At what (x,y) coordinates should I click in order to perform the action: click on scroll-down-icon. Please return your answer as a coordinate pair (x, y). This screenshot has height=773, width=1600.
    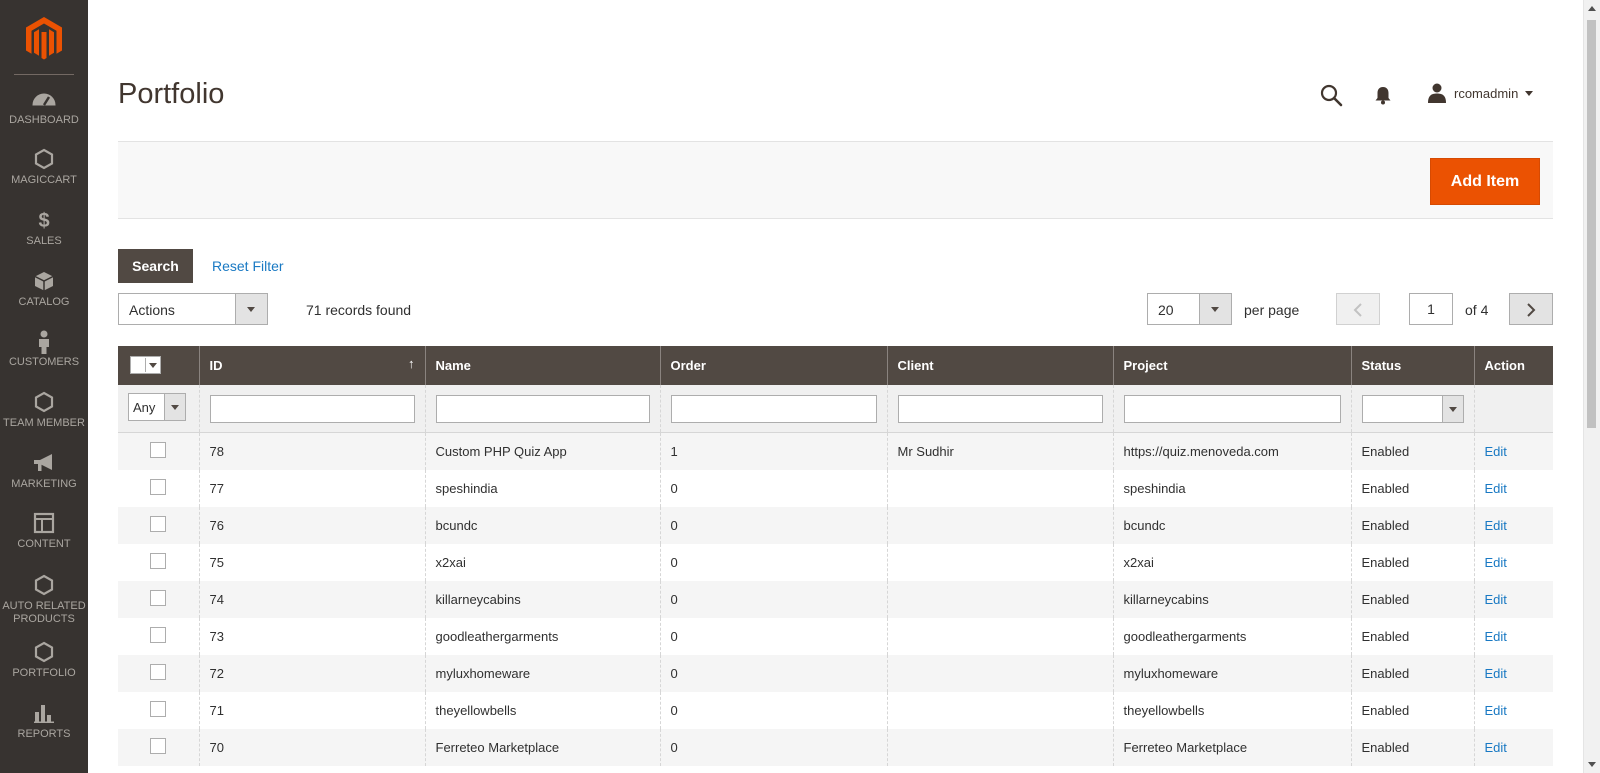
    Looking at the image, I should click on (1592, 764).